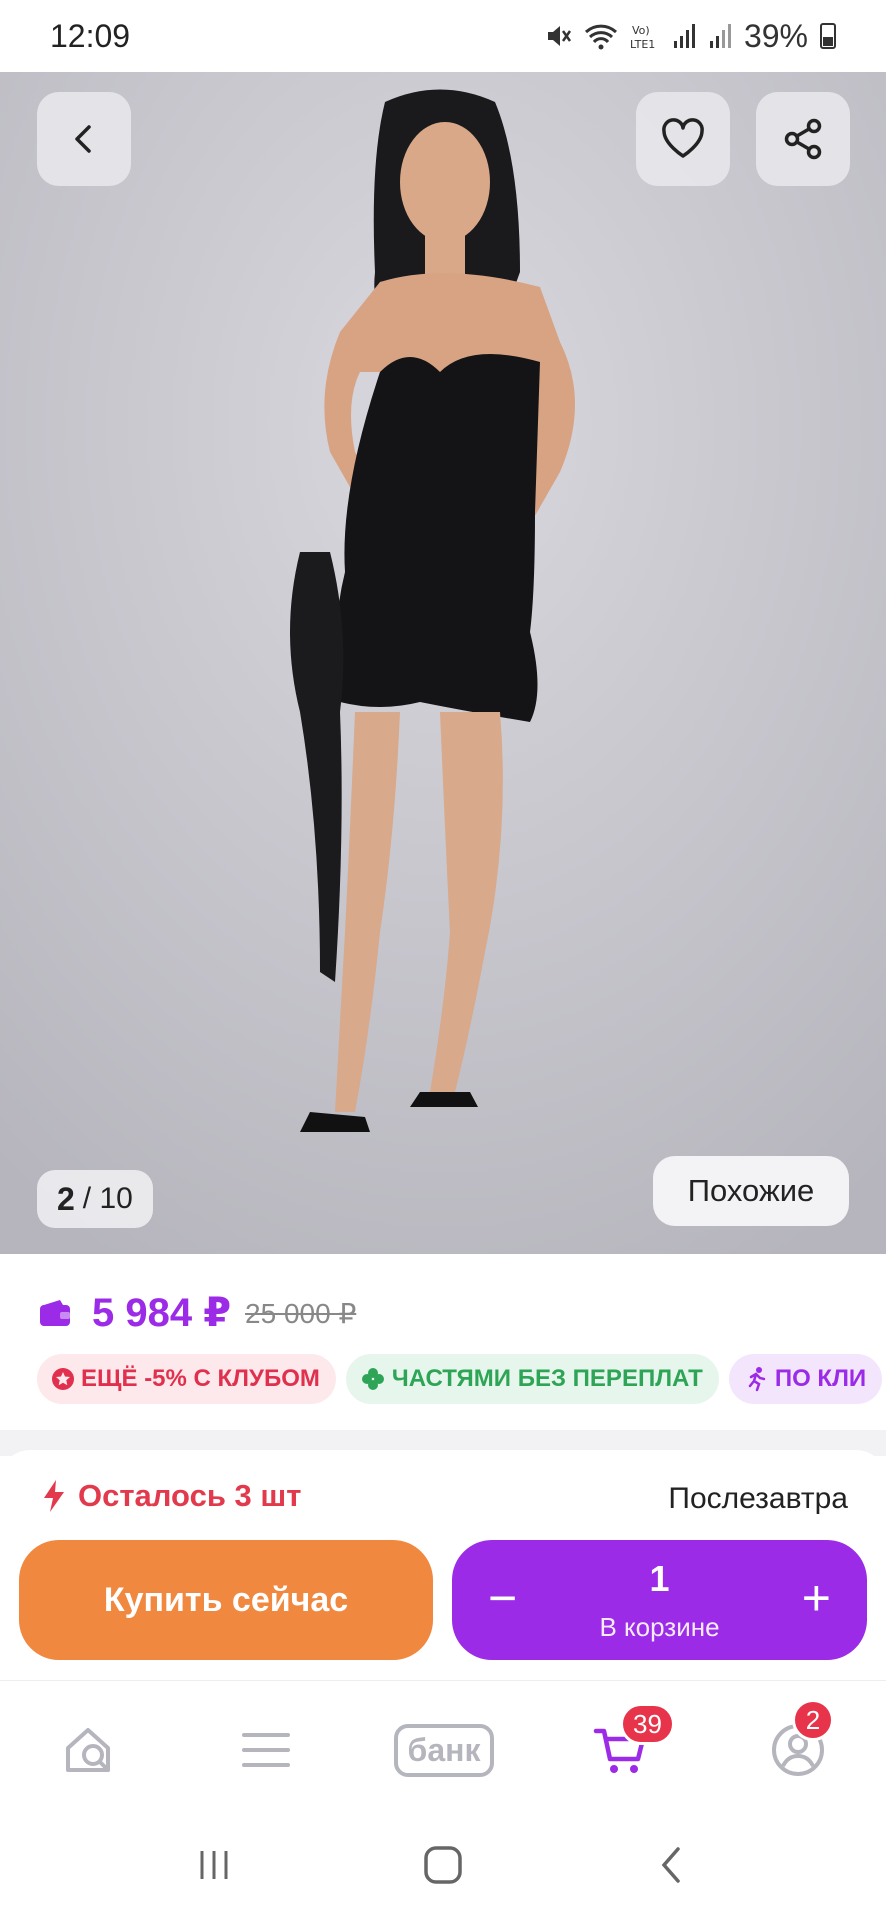  I want to click on similar-button: Похожие, so click(751, 1191).